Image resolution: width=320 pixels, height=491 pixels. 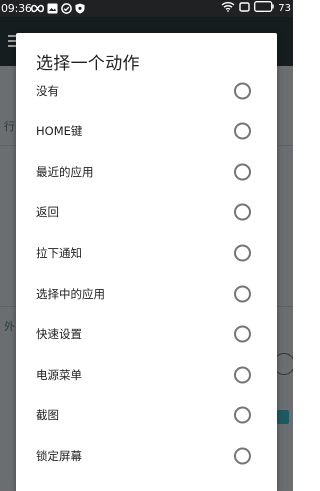 What do you see at coordinates (12, 41) in the screenshot?
I see `menu-icon` at bounding box center [12, 41].